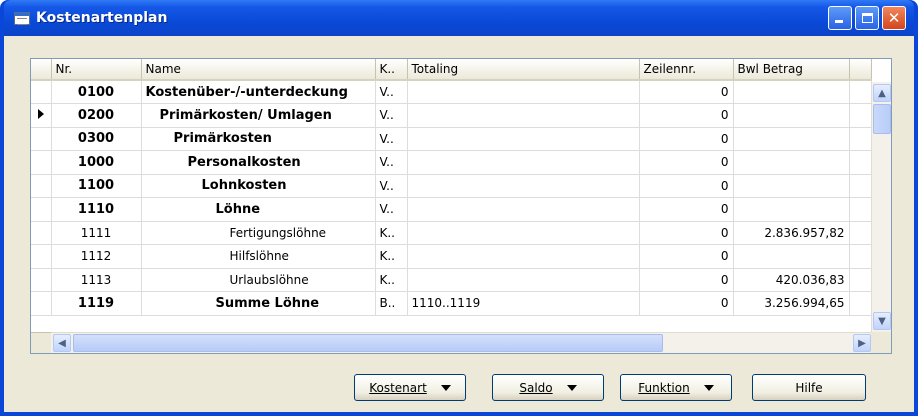  Describe the element at coordinates (258, 256) in the screenshot. I see `cell-name: Hilfslöhne` at that location.